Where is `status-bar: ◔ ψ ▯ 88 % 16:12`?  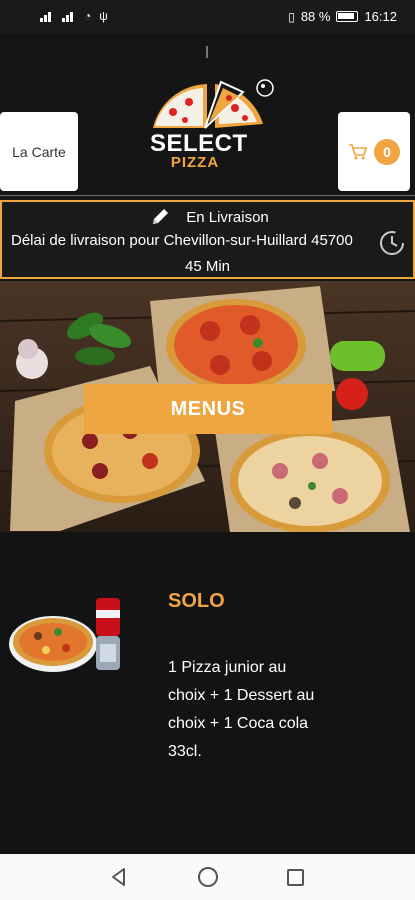 status-bar: ◔ ψ ▯ 88 % 16:12 is located at coordinates (207, 17).